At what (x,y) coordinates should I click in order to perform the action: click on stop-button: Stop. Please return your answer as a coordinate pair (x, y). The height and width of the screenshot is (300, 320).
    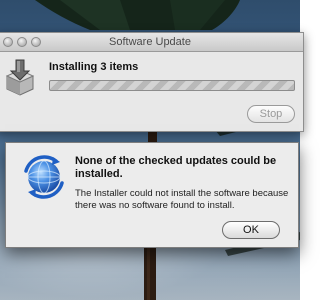
    Looking at the image, I should click on (271, 114).